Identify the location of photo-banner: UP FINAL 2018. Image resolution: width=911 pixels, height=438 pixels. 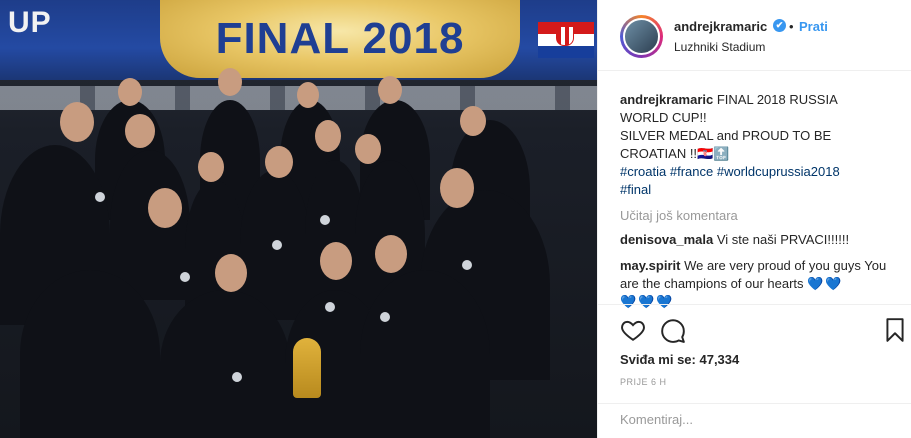
(298, 40).